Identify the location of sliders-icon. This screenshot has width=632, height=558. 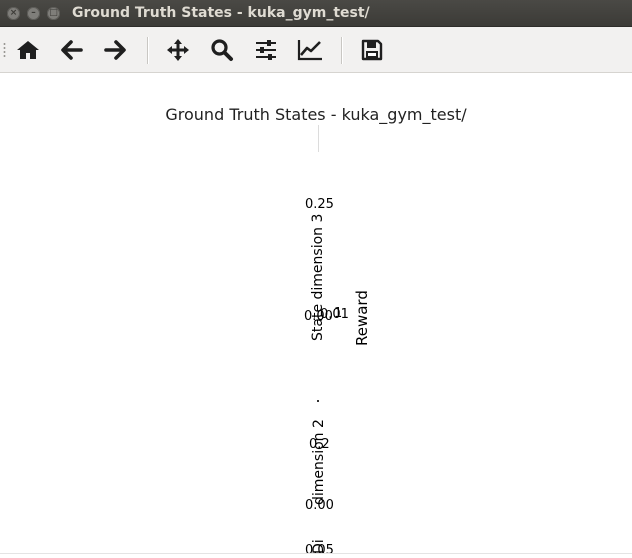
(266, 50).